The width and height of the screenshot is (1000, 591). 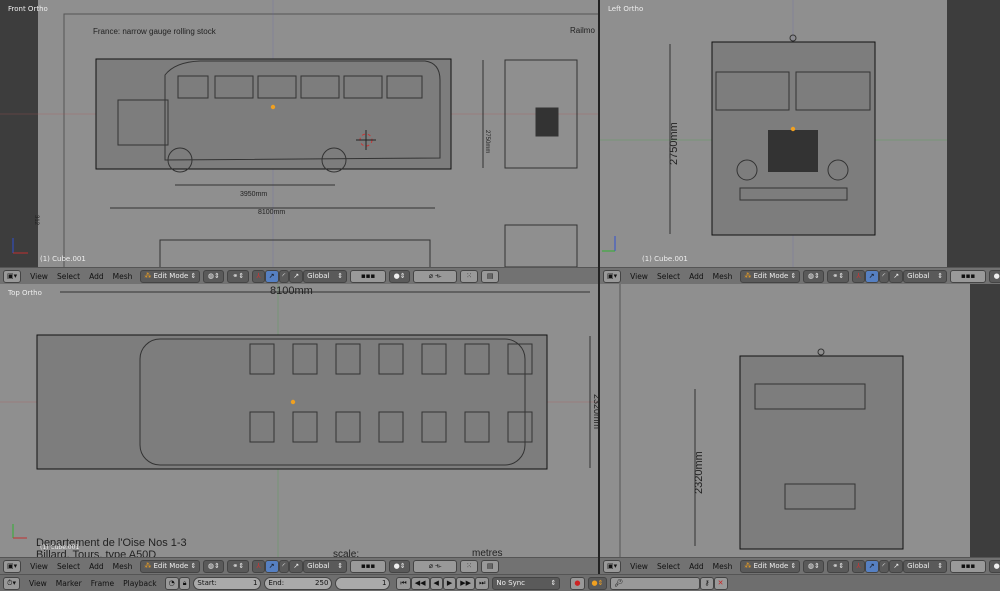 I want to click on jump-end-button: ⏭, so click(x=482, y=583).